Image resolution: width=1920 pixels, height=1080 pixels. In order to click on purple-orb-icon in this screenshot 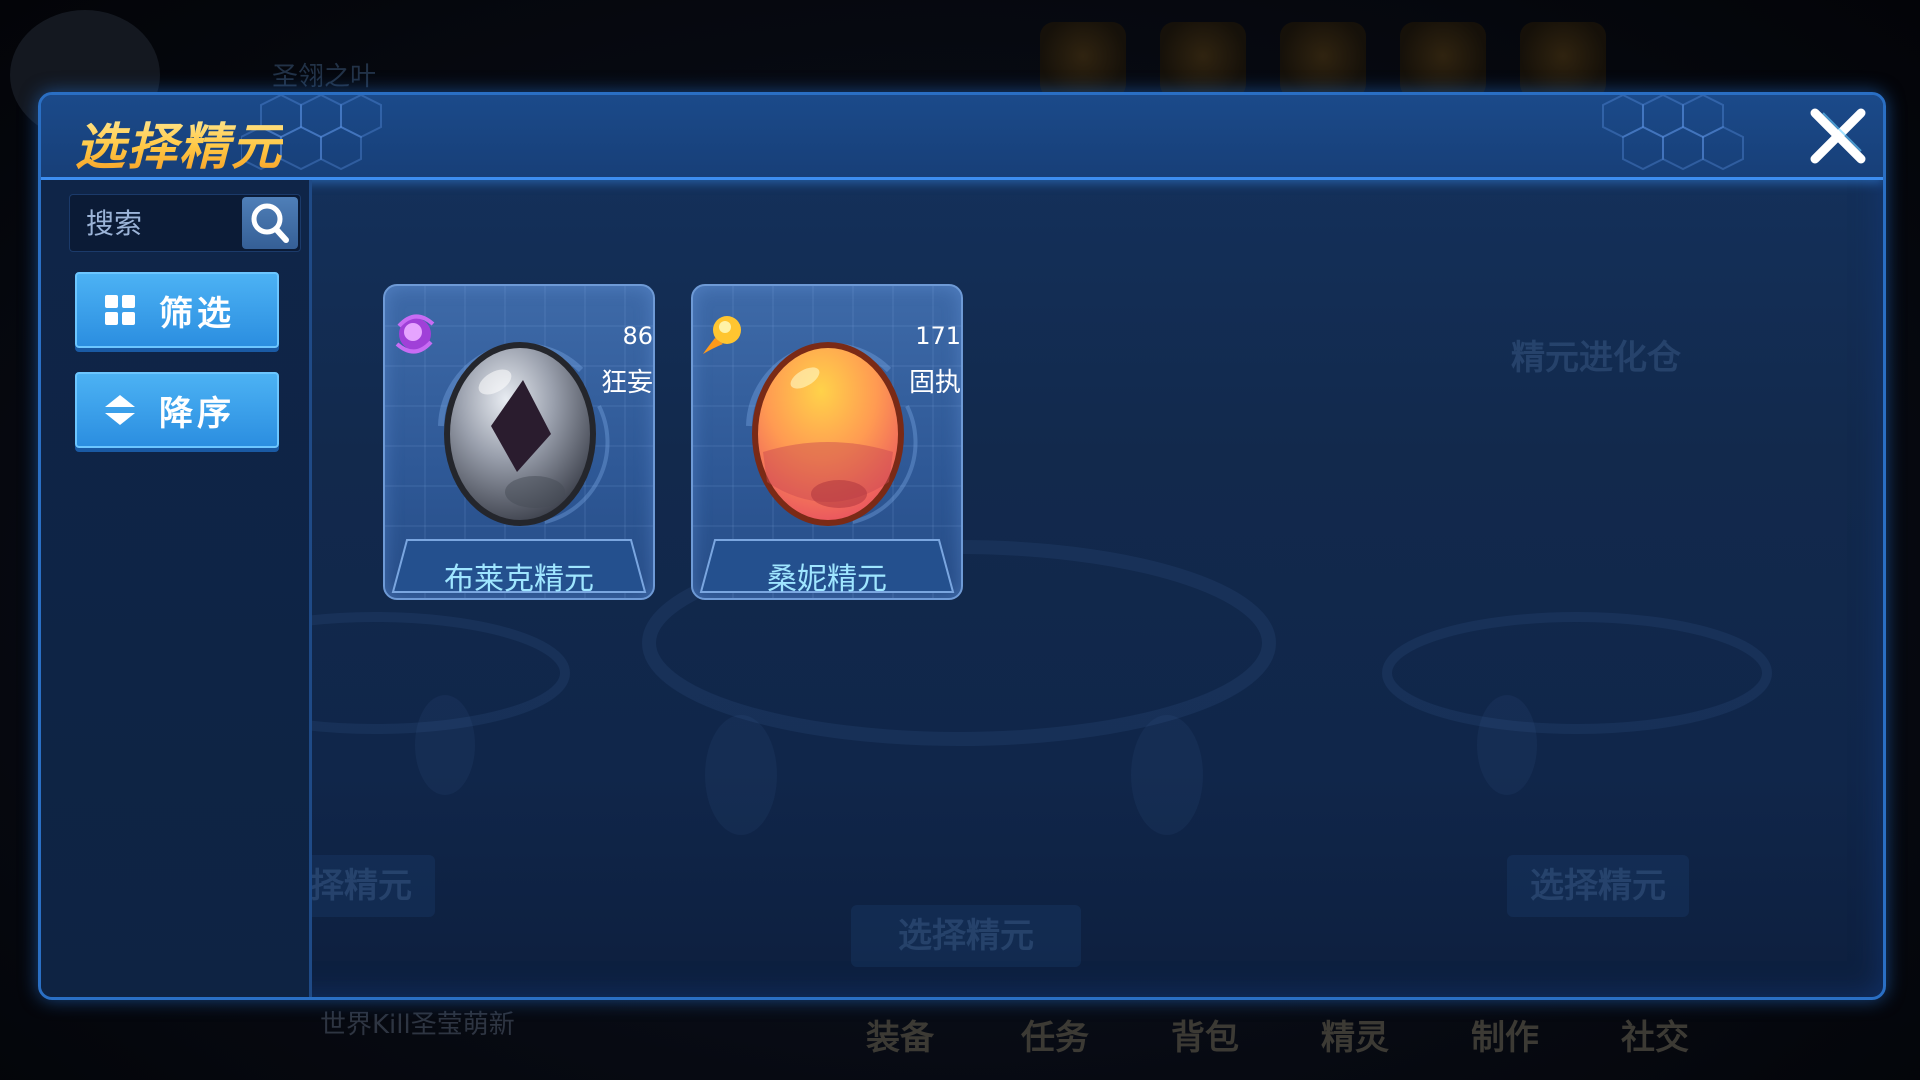, I will do `click(415, 334)`.